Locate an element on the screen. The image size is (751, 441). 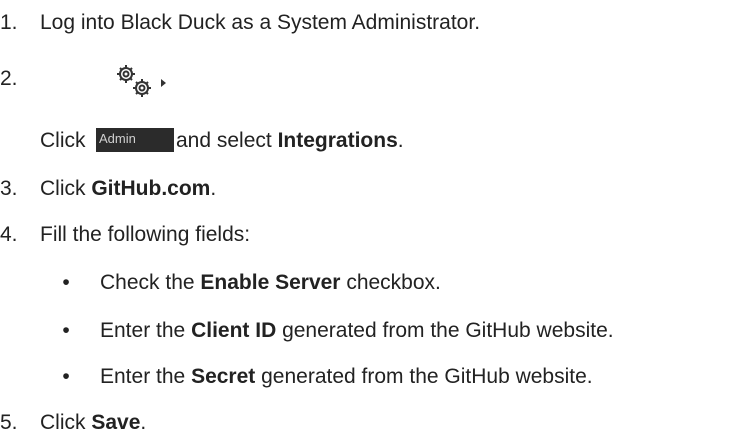
admin-label: Admin is located at coordinates (117, 138).